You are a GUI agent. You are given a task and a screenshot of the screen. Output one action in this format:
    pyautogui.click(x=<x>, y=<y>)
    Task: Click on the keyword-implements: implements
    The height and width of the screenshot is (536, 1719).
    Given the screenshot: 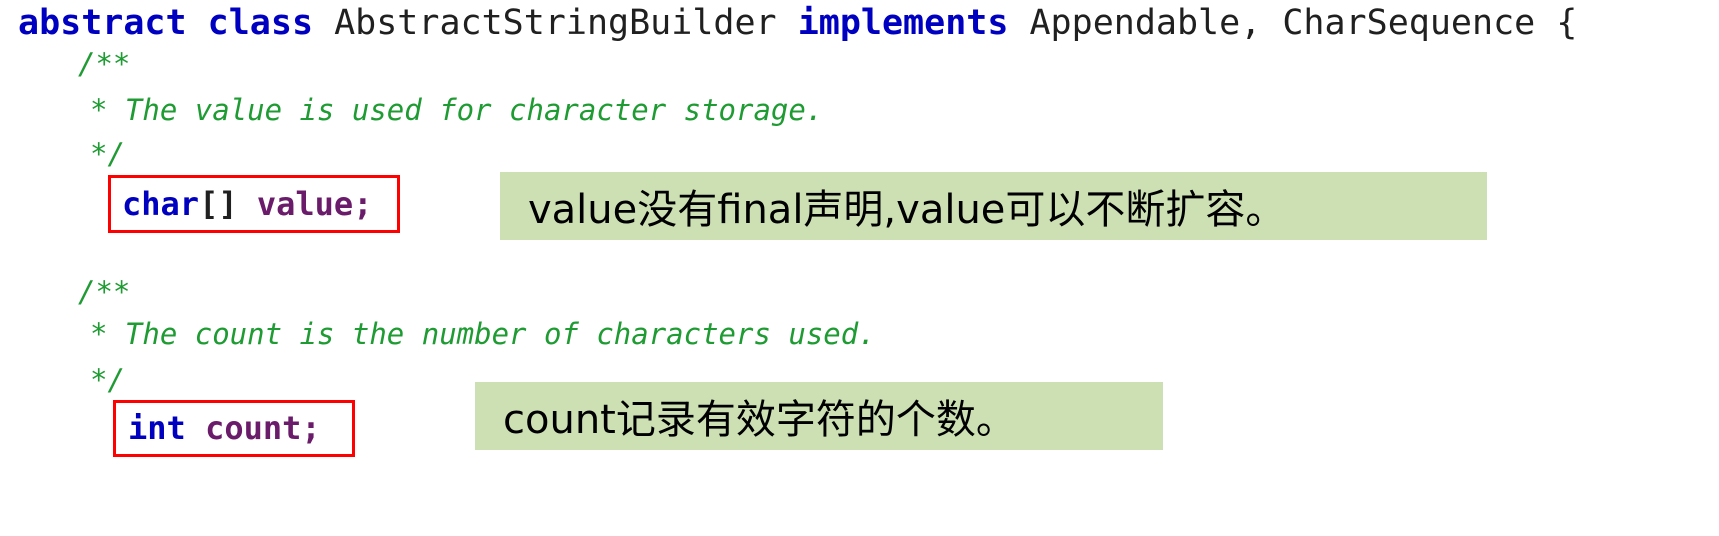 What is the action you would take?
    pyautogui.click(x=913, y=23)
    